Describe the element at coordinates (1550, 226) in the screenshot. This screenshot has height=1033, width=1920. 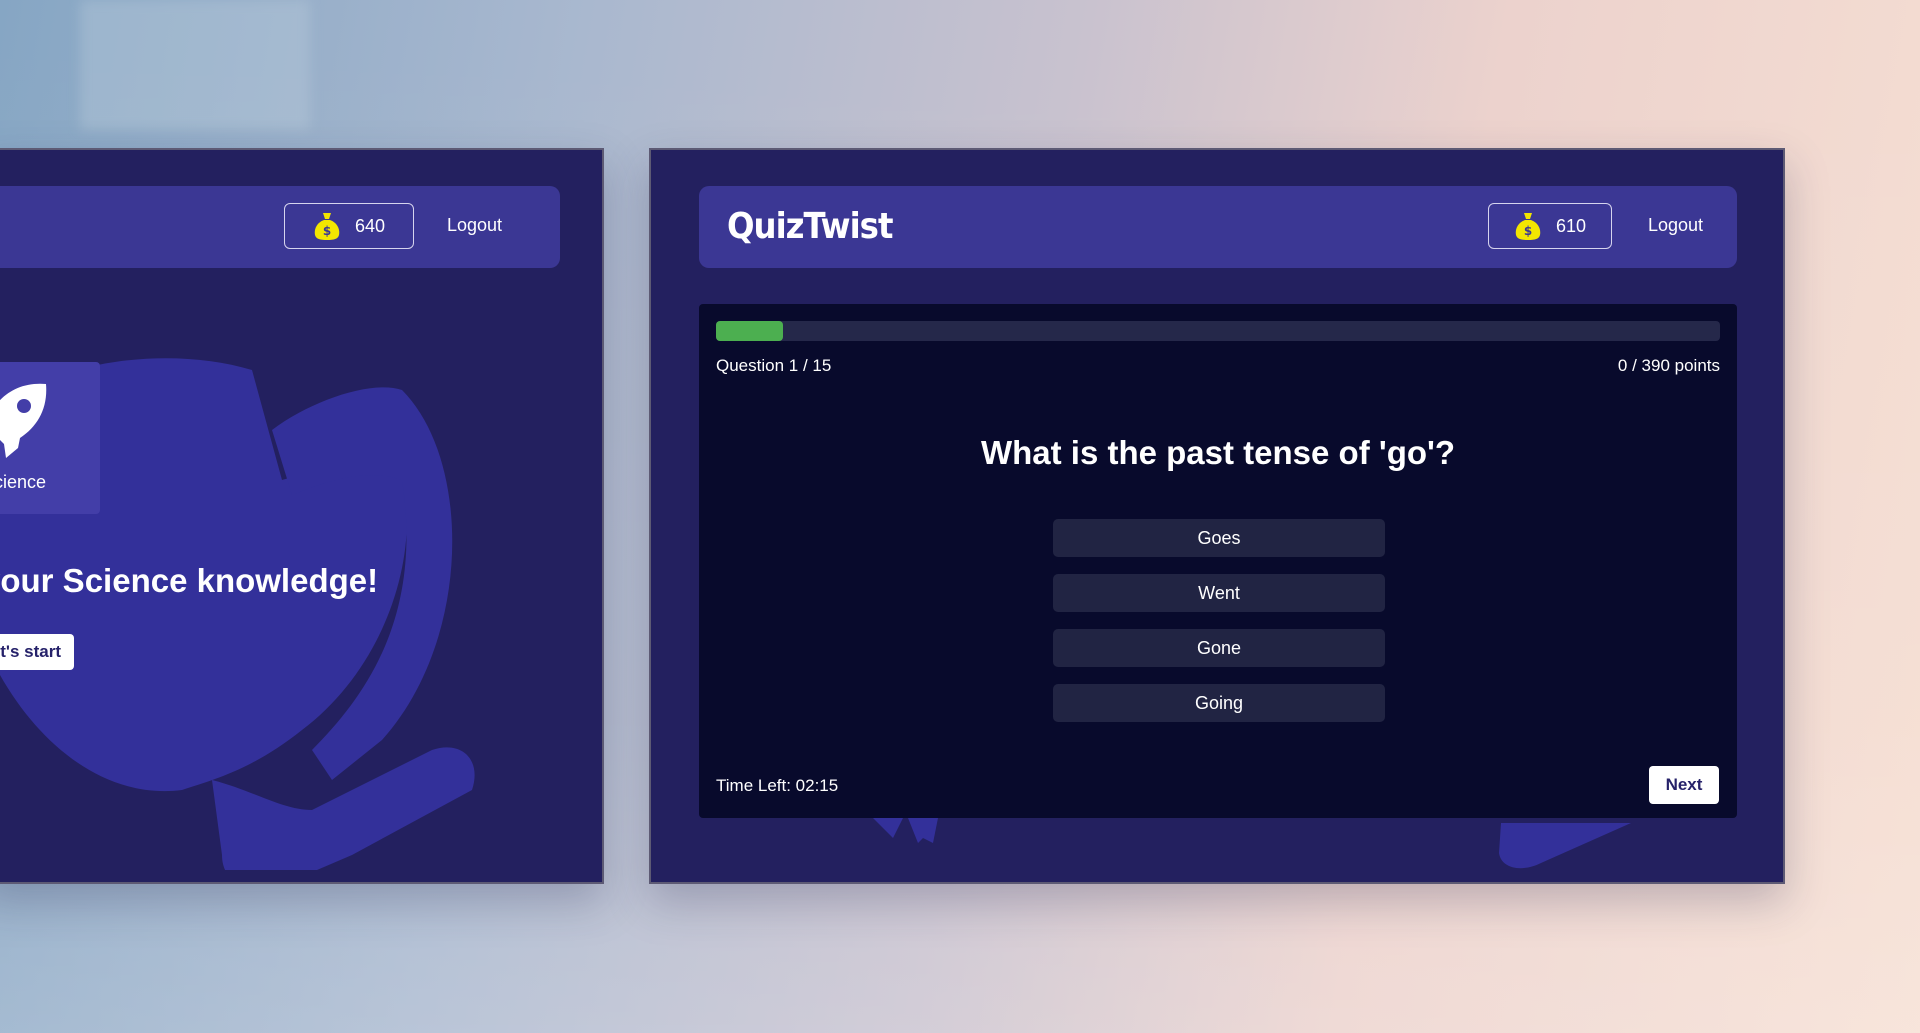
I see `coin-balance: $ 610` at that location.